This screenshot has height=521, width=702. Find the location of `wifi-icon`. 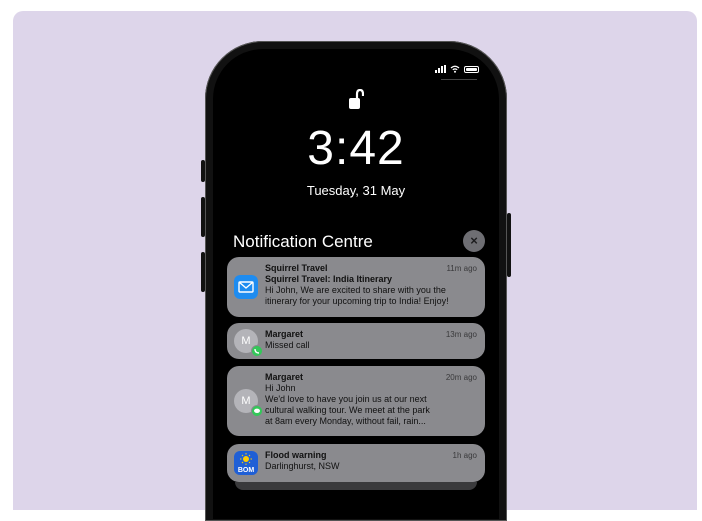

wifi-icon is located at coordinates (455, 69).